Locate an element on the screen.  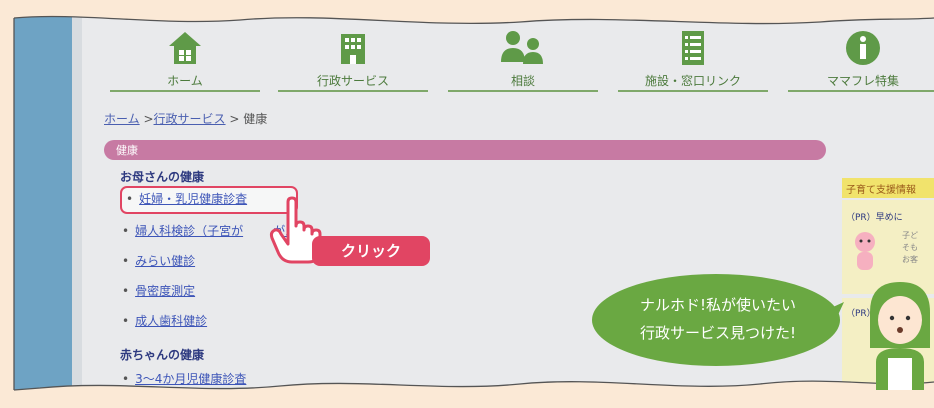
bubble-line-1: ナルホド!私が使いたい is located at coordinates (717, 305).